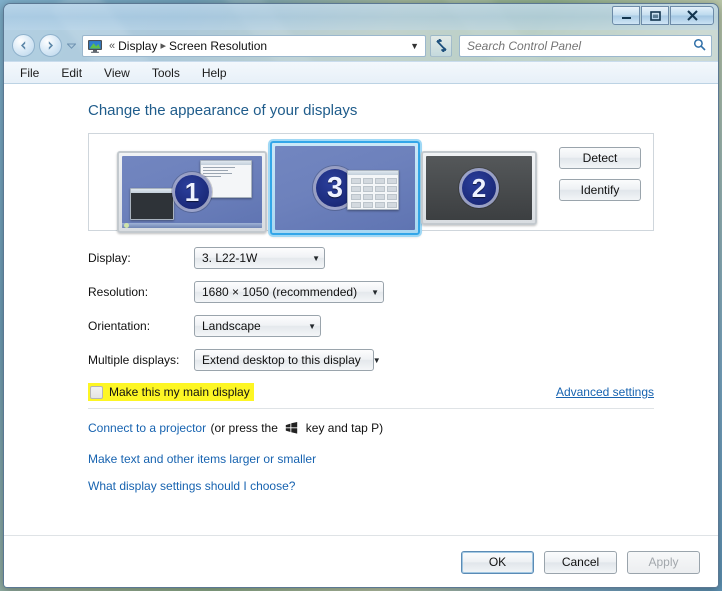 This screenshot has height=591, width=722. I want to click on breadcrumb-item-display: Display, so click(137, 46).